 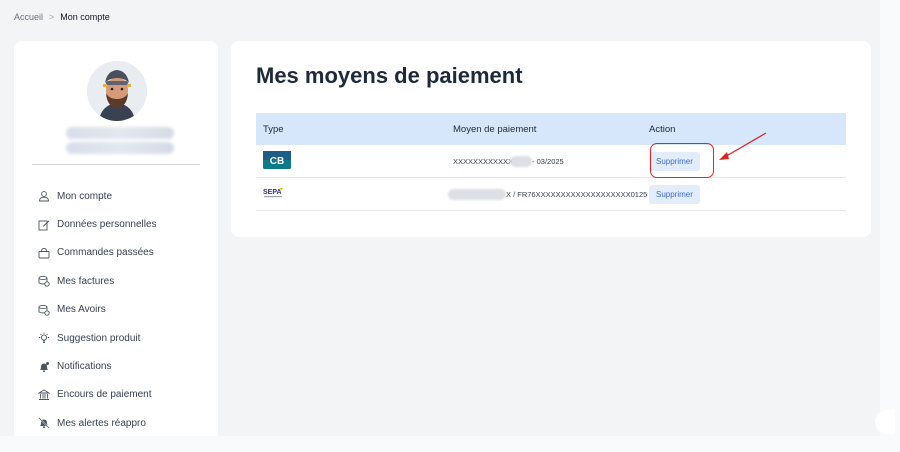 What do you see at coordinates (99, 338) in the screenshot?
I see `sidebar-item-label: Suggestion produit` at bounding box center [99, 338].